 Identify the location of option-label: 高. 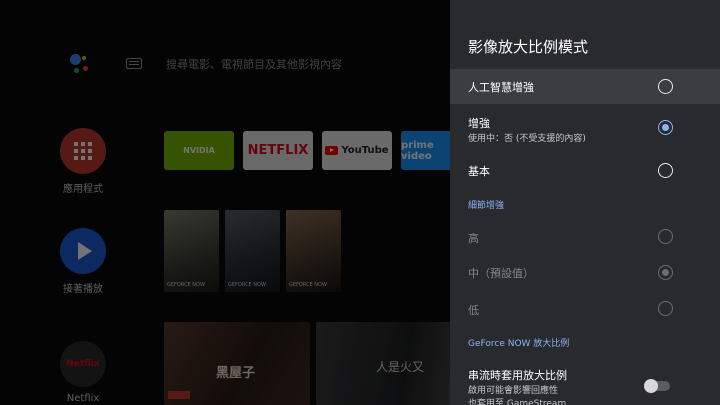
(473, 238).